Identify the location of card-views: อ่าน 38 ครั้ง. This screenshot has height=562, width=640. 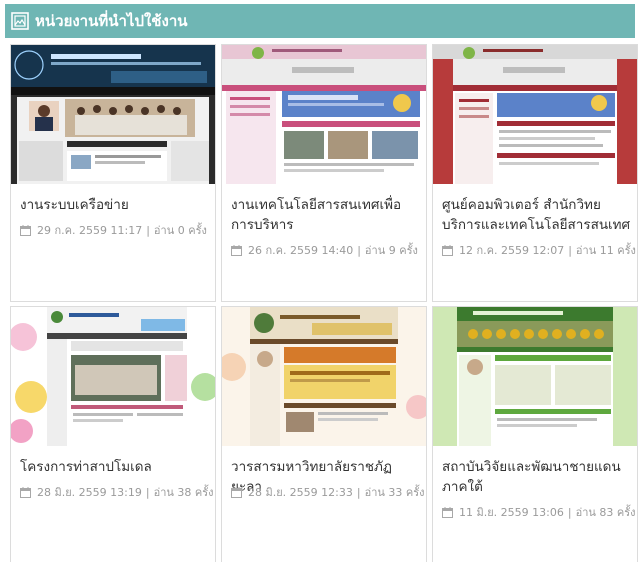
(183, 492).